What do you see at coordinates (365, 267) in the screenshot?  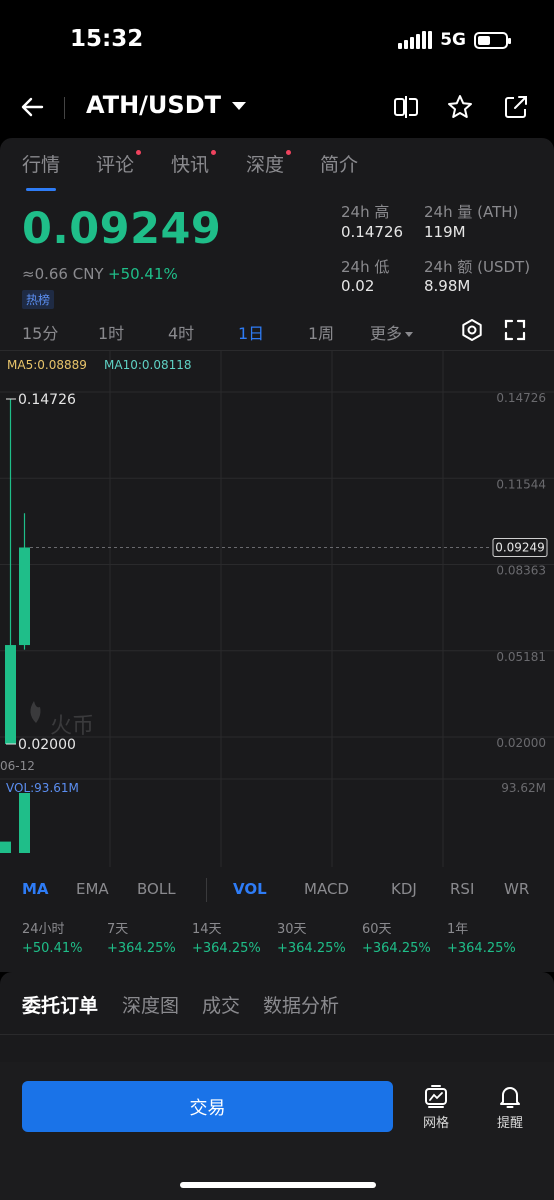 I see `low-label: 24h 低` at bounding box center [365, 267].